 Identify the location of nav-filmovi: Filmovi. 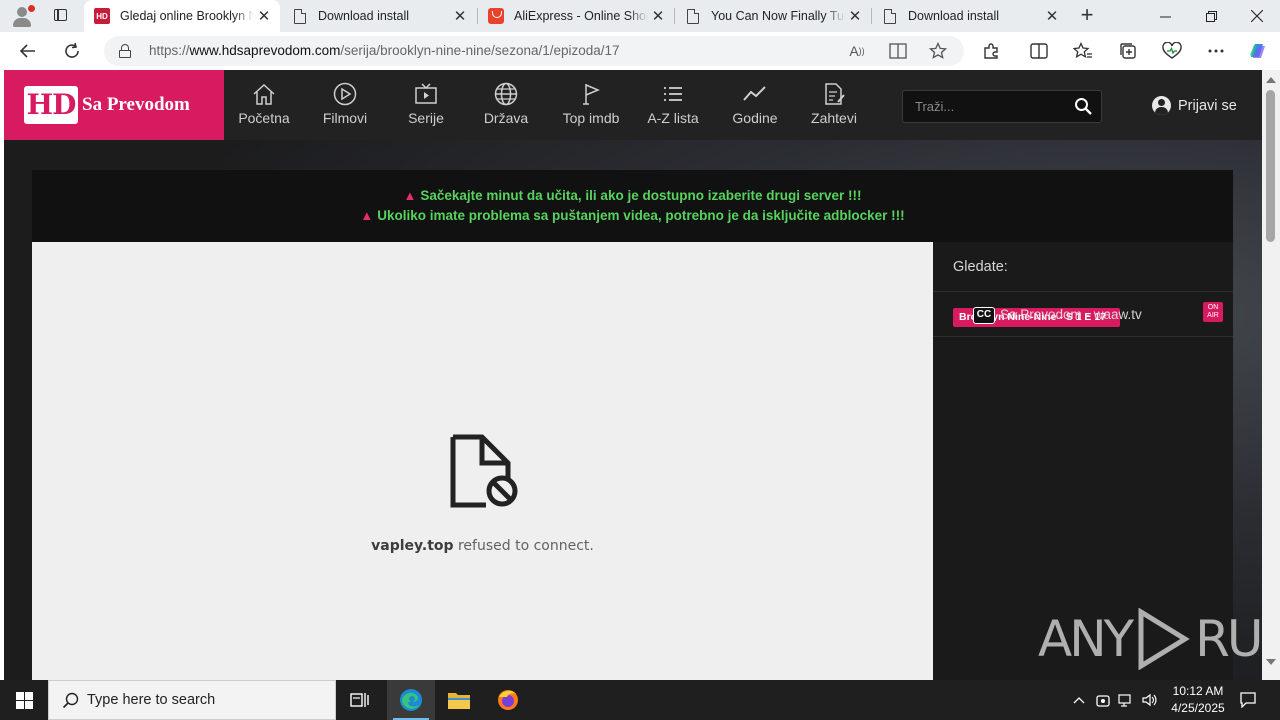
(345, 105).